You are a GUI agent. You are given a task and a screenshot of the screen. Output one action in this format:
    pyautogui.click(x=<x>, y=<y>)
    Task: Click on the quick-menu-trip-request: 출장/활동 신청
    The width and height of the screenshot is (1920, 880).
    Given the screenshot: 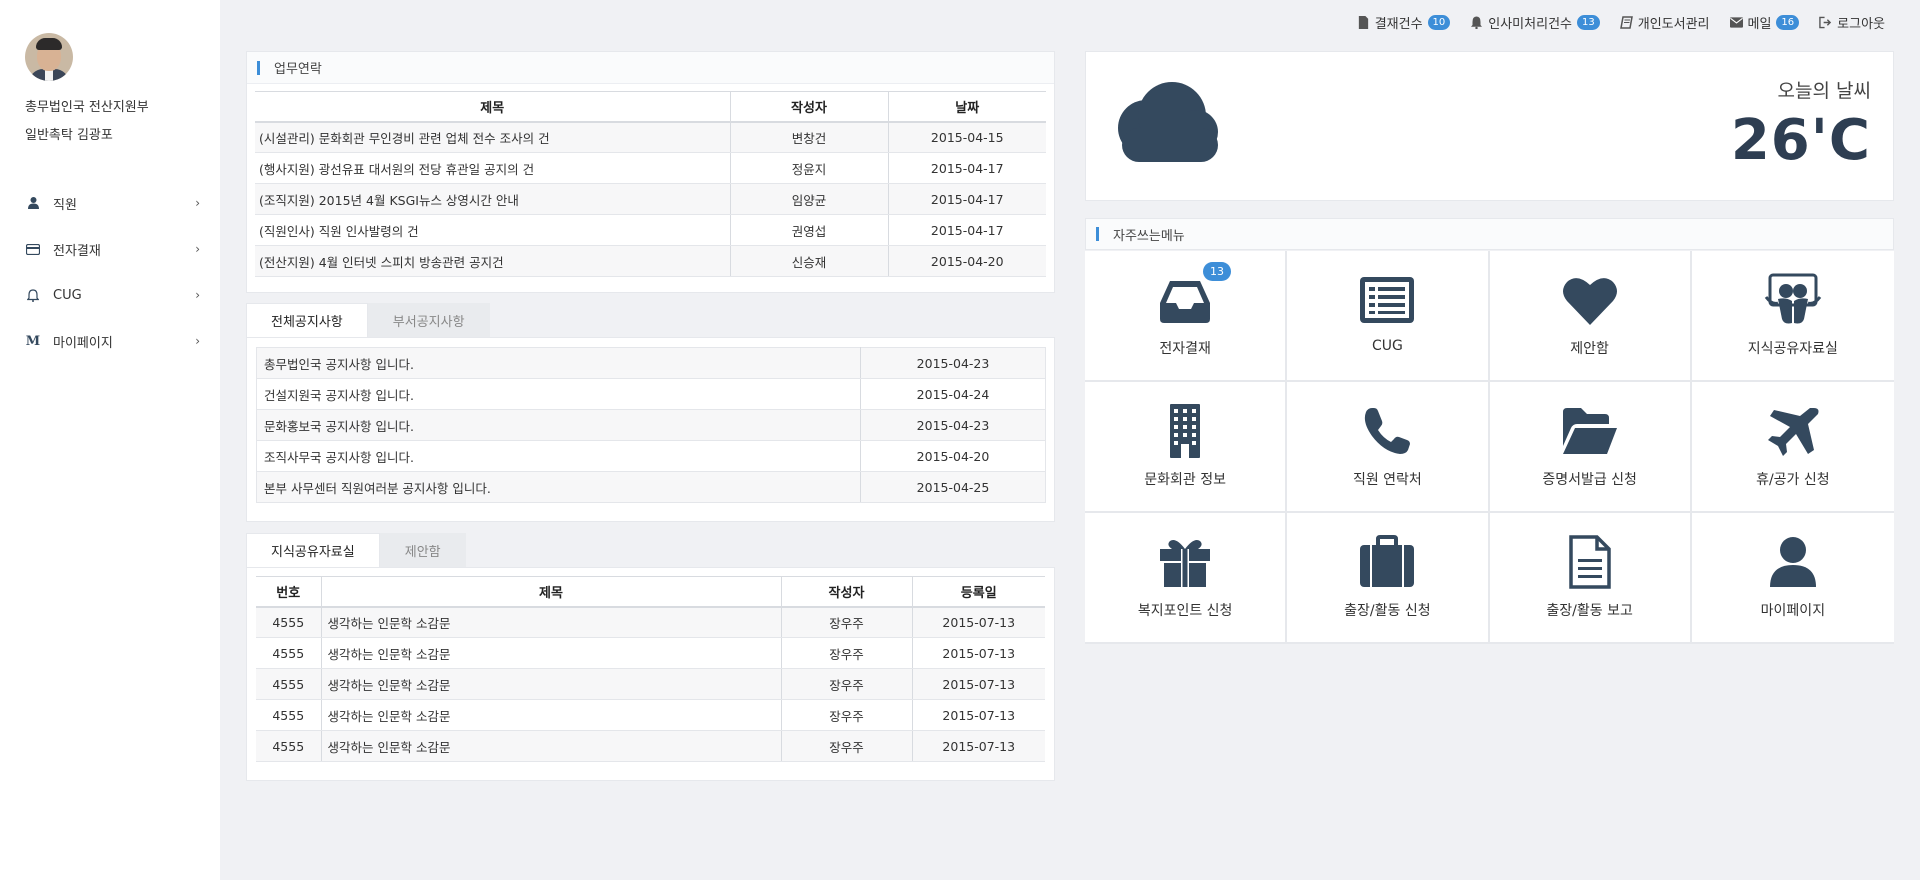 What is the action you would take?
    pyautogui.click(x=1388, y=578)
    